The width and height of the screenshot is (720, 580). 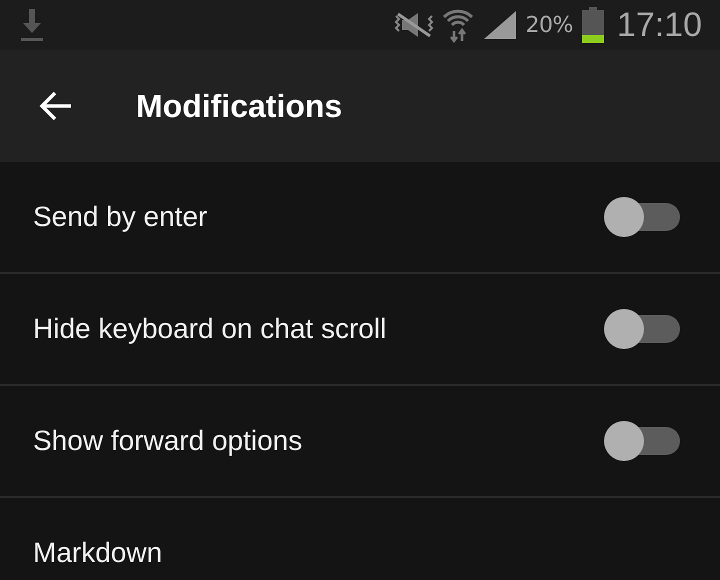 What do you see at coordinates (500, 25) in the screenshot?
I see `signal-icon` at bounding box center [500, 25].